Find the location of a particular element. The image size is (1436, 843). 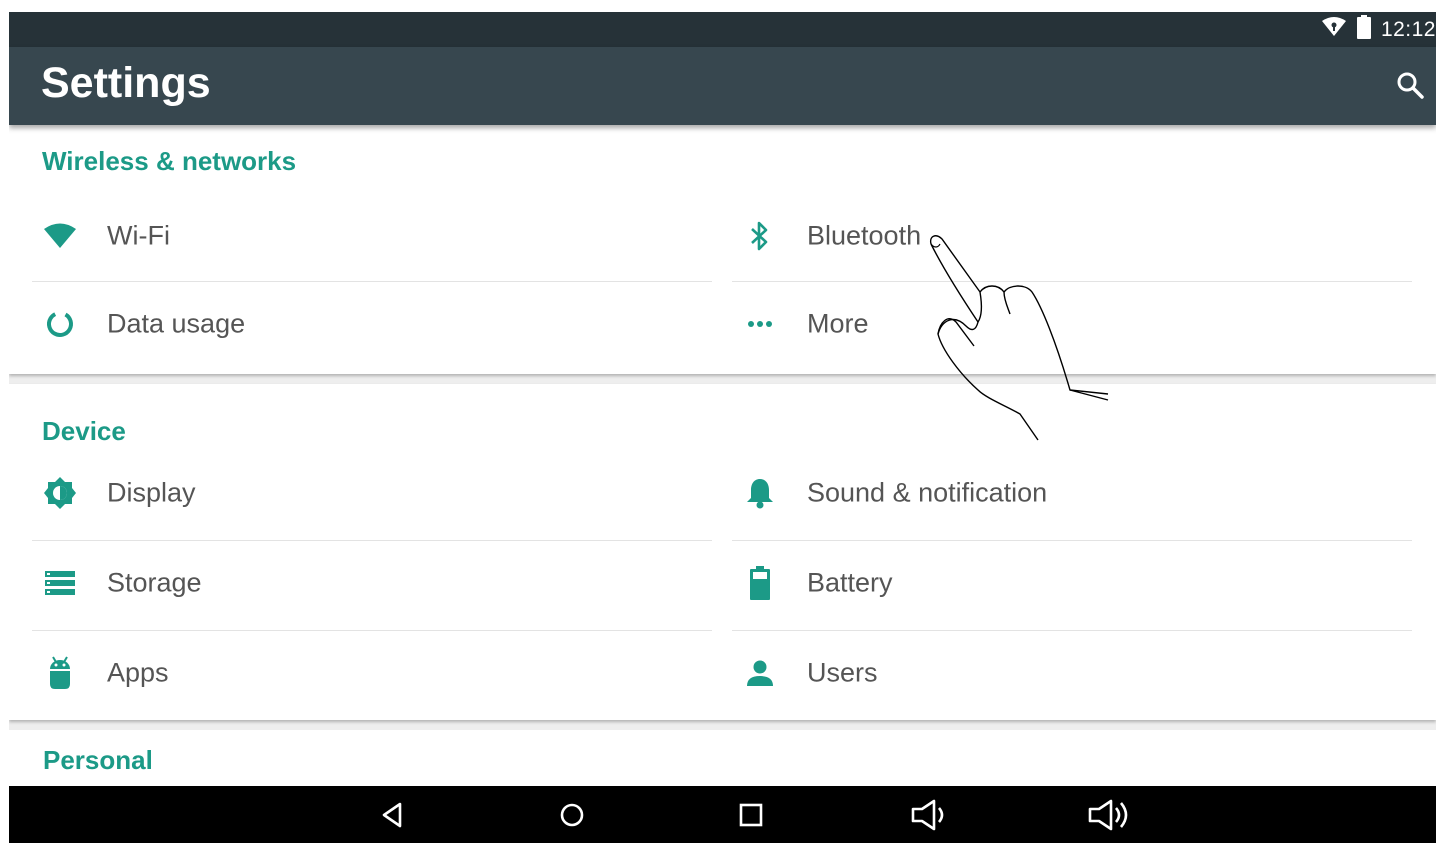

android-icon is located at coordinates (60, 673).